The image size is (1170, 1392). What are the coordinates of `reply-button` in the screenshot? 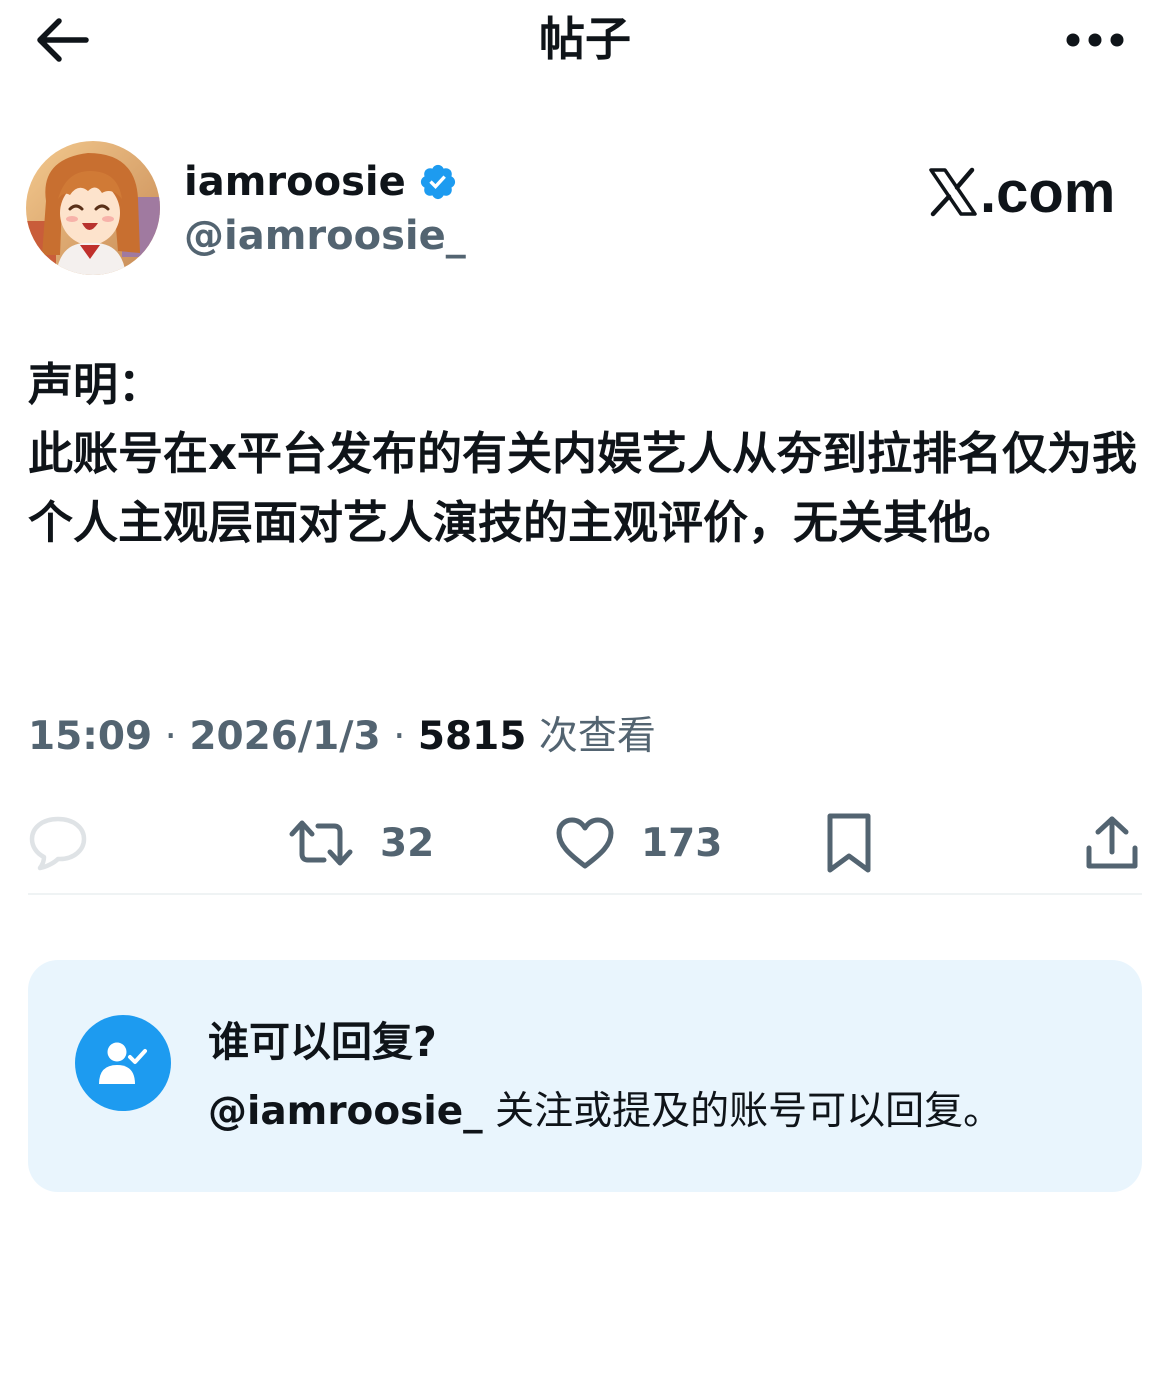 It's located at (58, 843).